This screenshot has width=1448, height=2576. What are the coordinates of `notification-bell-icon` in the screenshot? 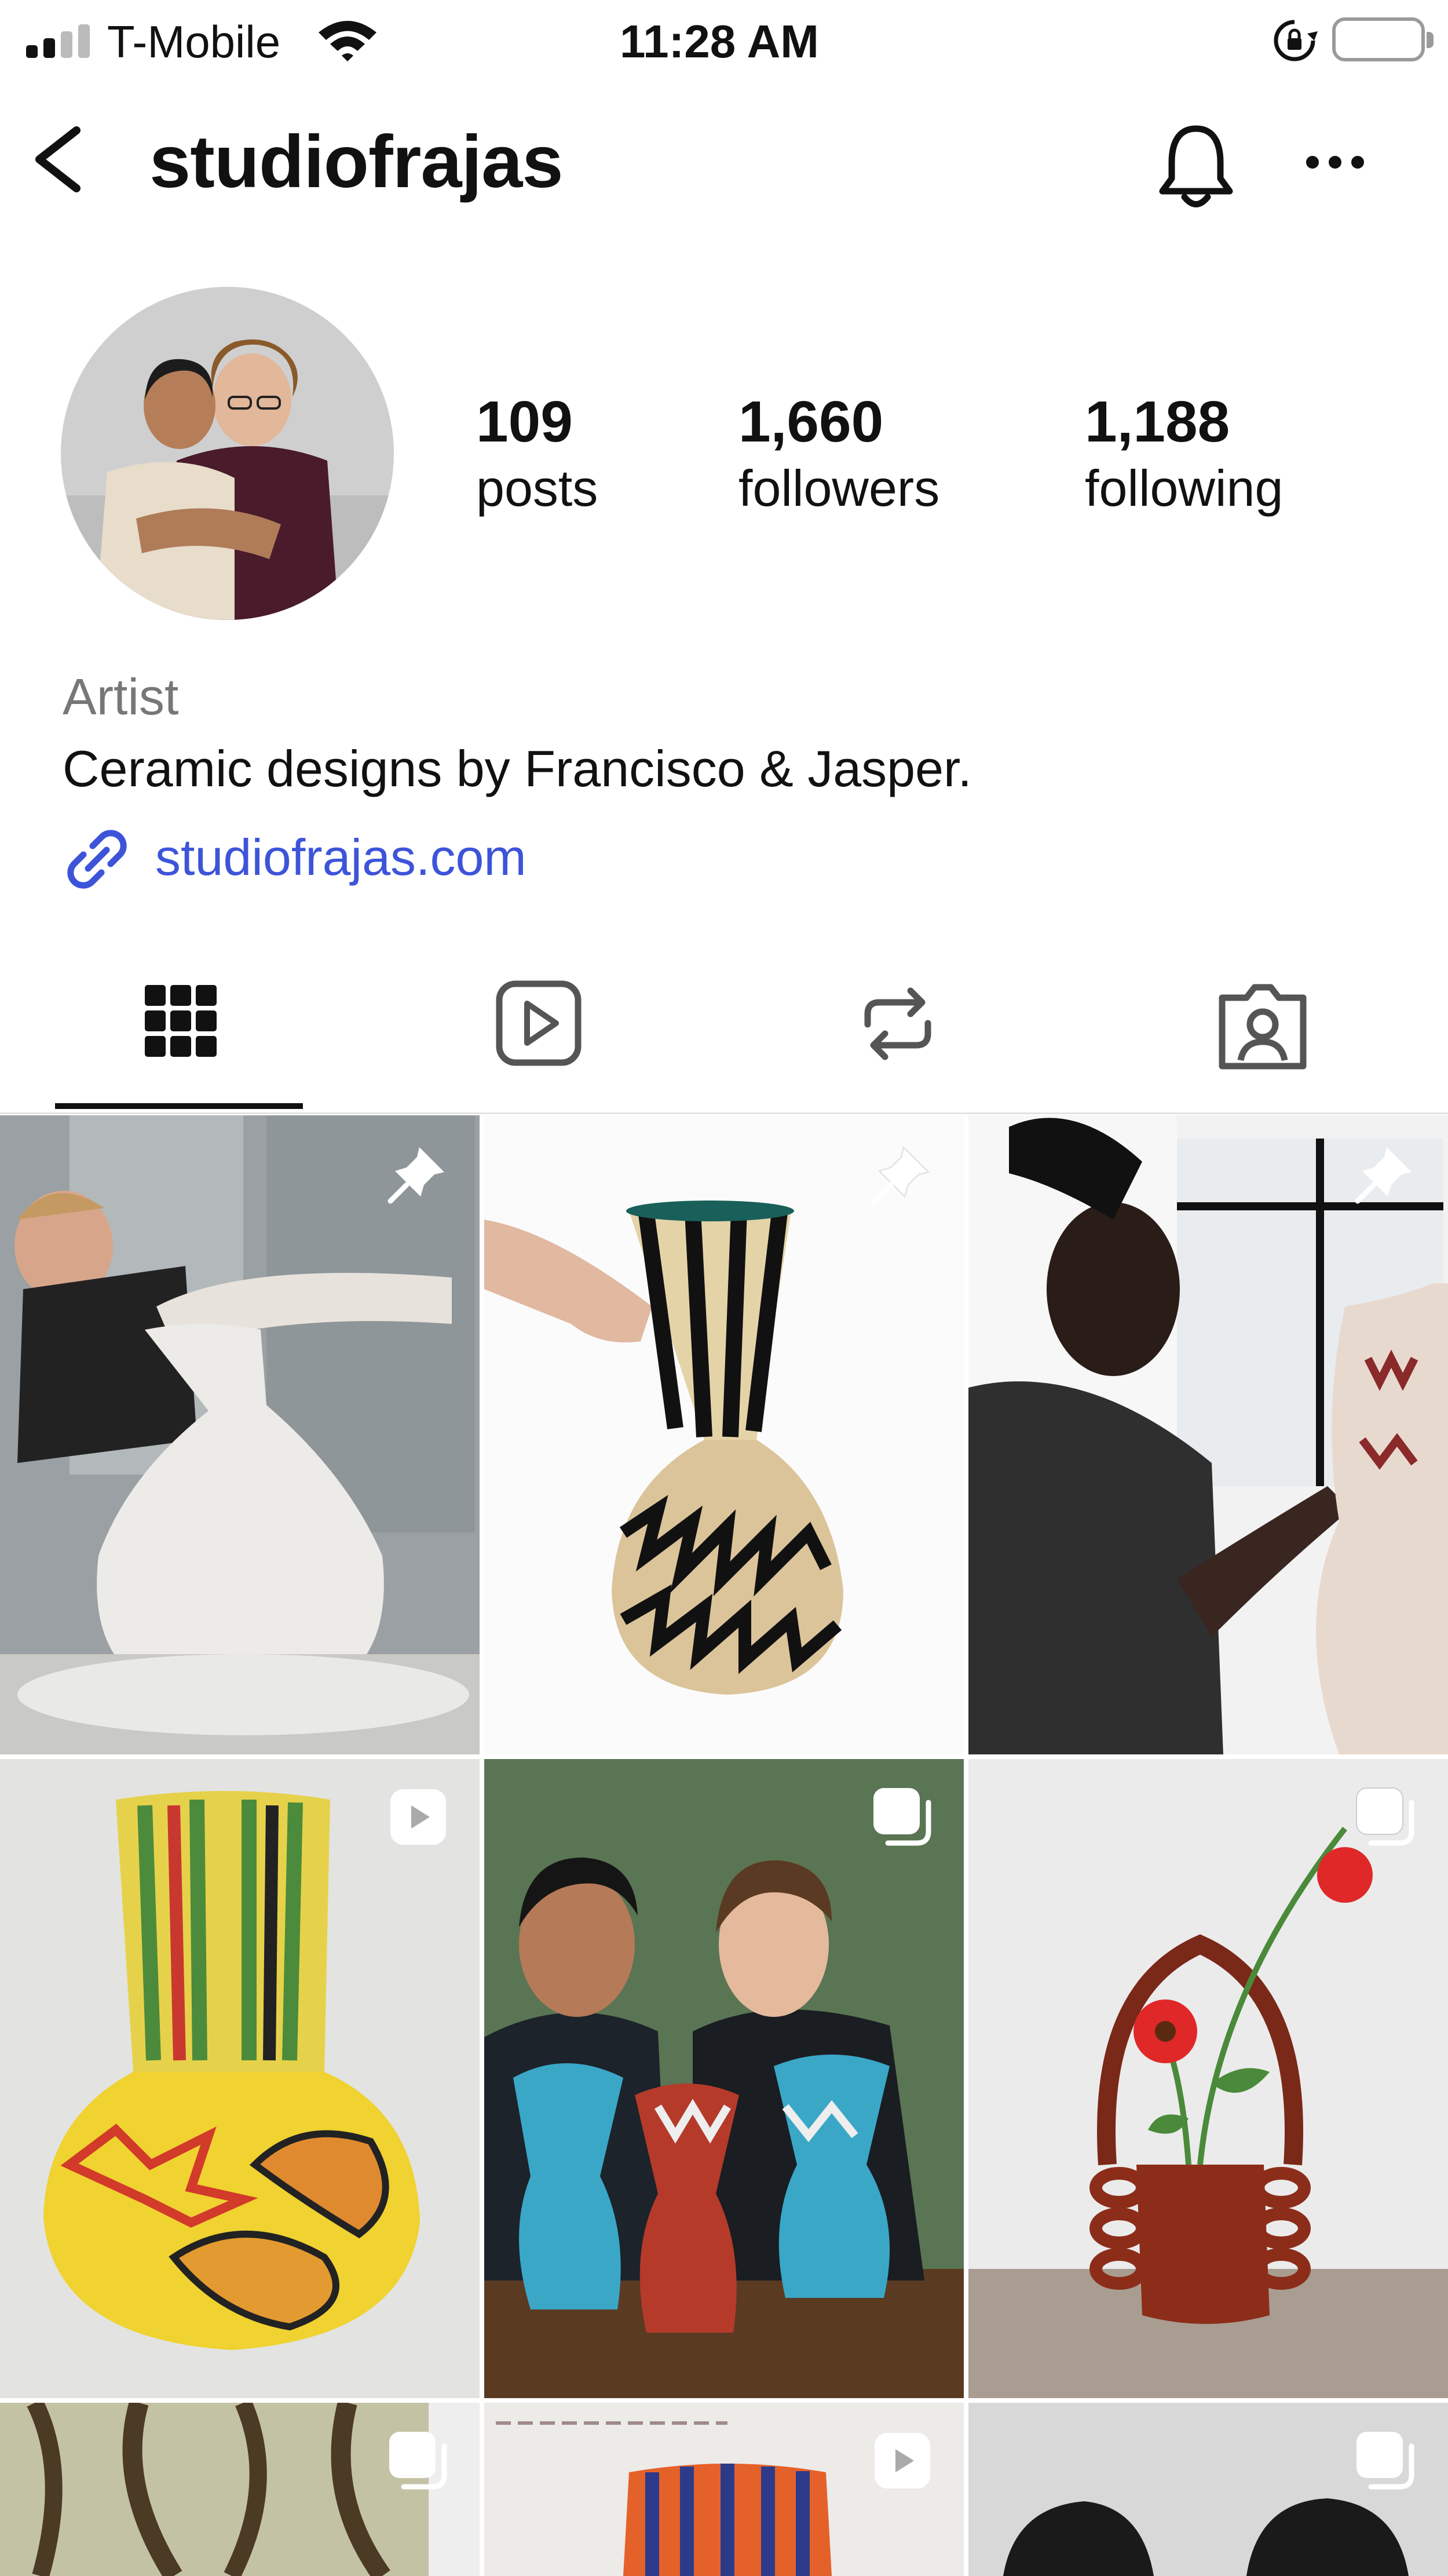 It's located at (1196, 165).